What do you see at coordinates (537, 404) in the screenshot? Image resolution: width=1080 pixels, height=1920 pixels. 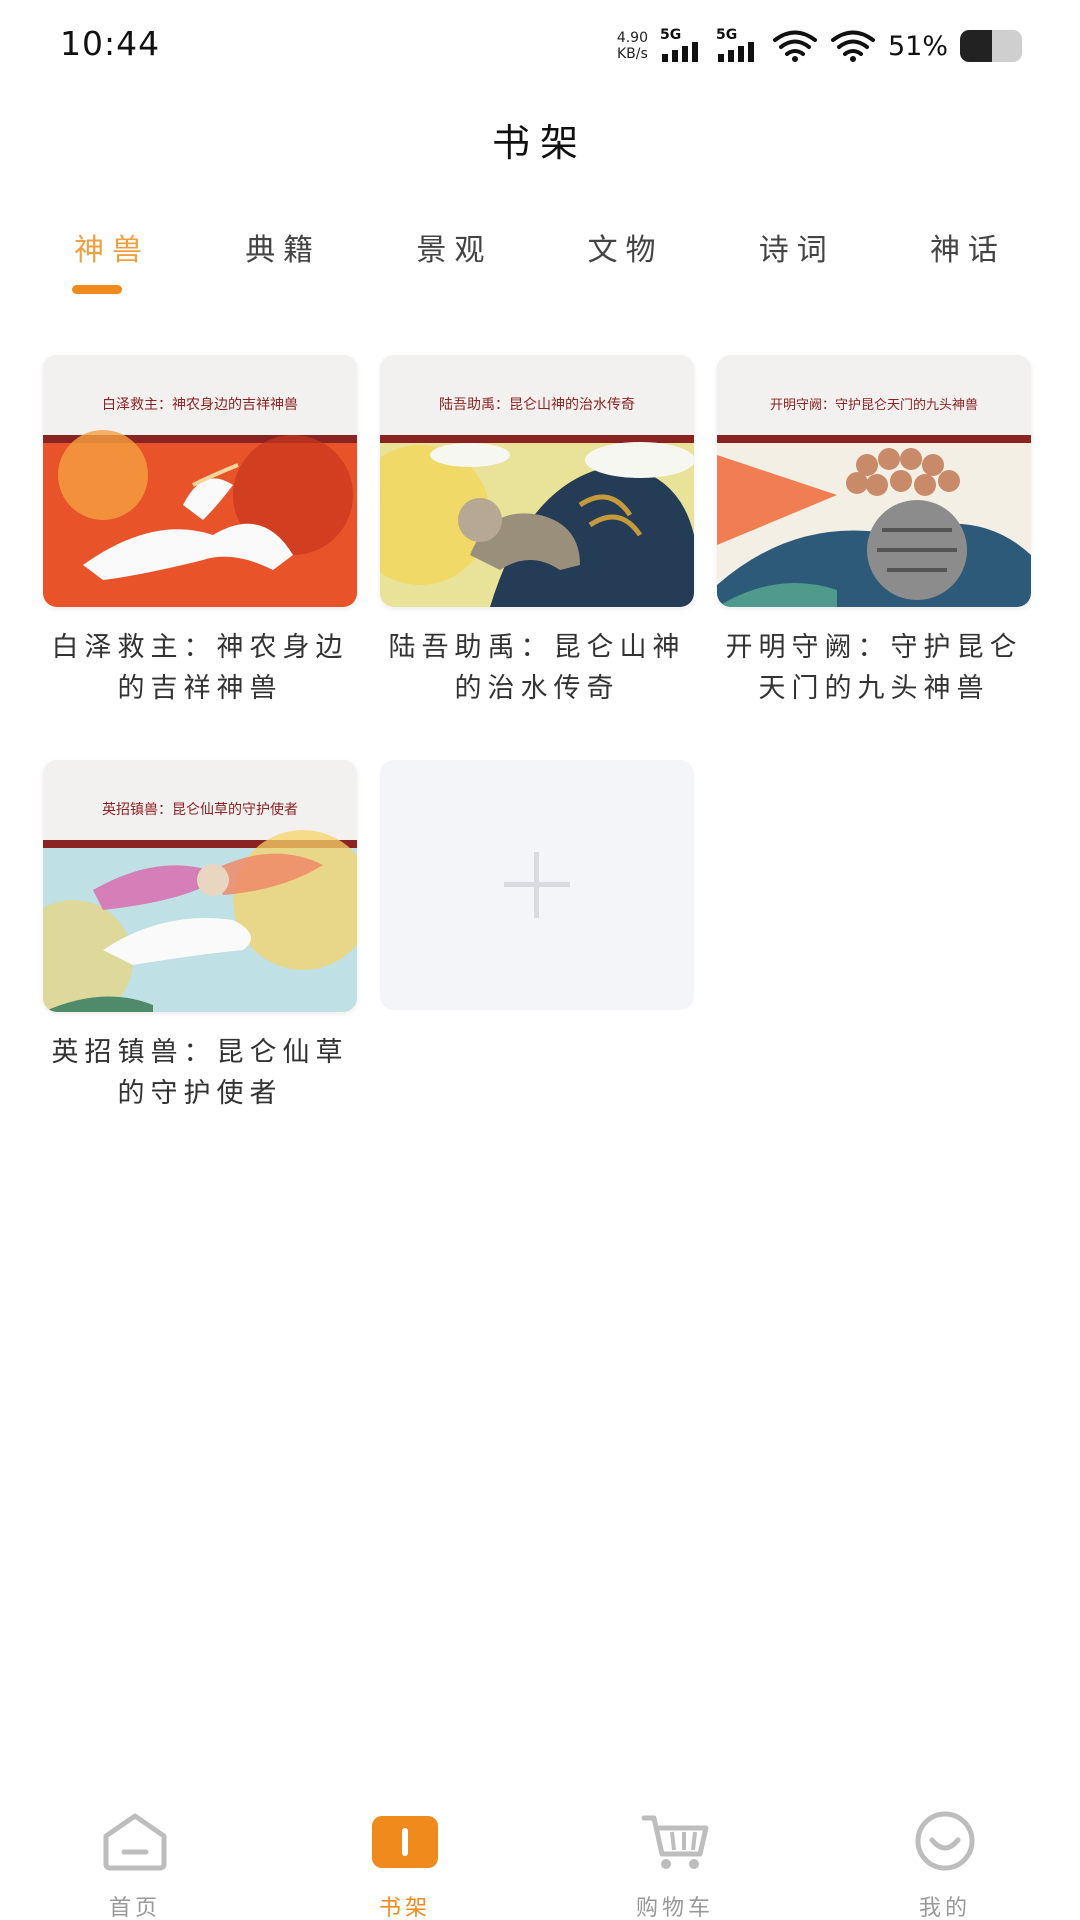 I see `cover-heading: 陆吾助禹：昆仑山神的治水传奇` at bounding box center [537, 404].